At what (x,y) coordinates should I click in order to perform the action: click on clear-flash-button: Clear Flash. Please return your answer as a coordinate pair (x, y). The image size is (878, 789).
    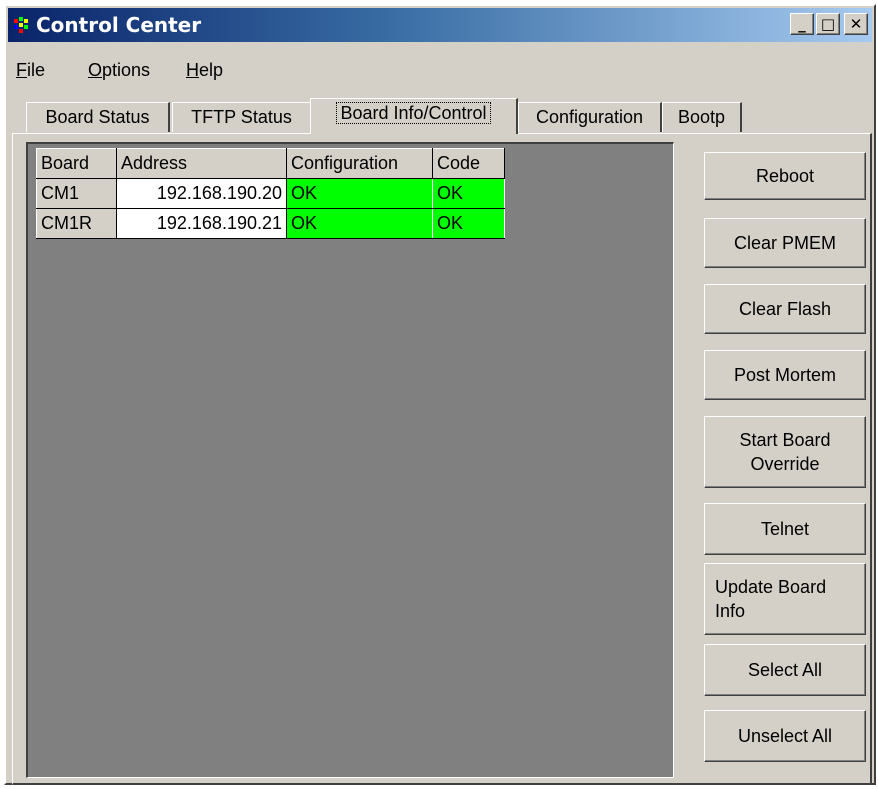
    Looking at the image, I should click on (785, 309).